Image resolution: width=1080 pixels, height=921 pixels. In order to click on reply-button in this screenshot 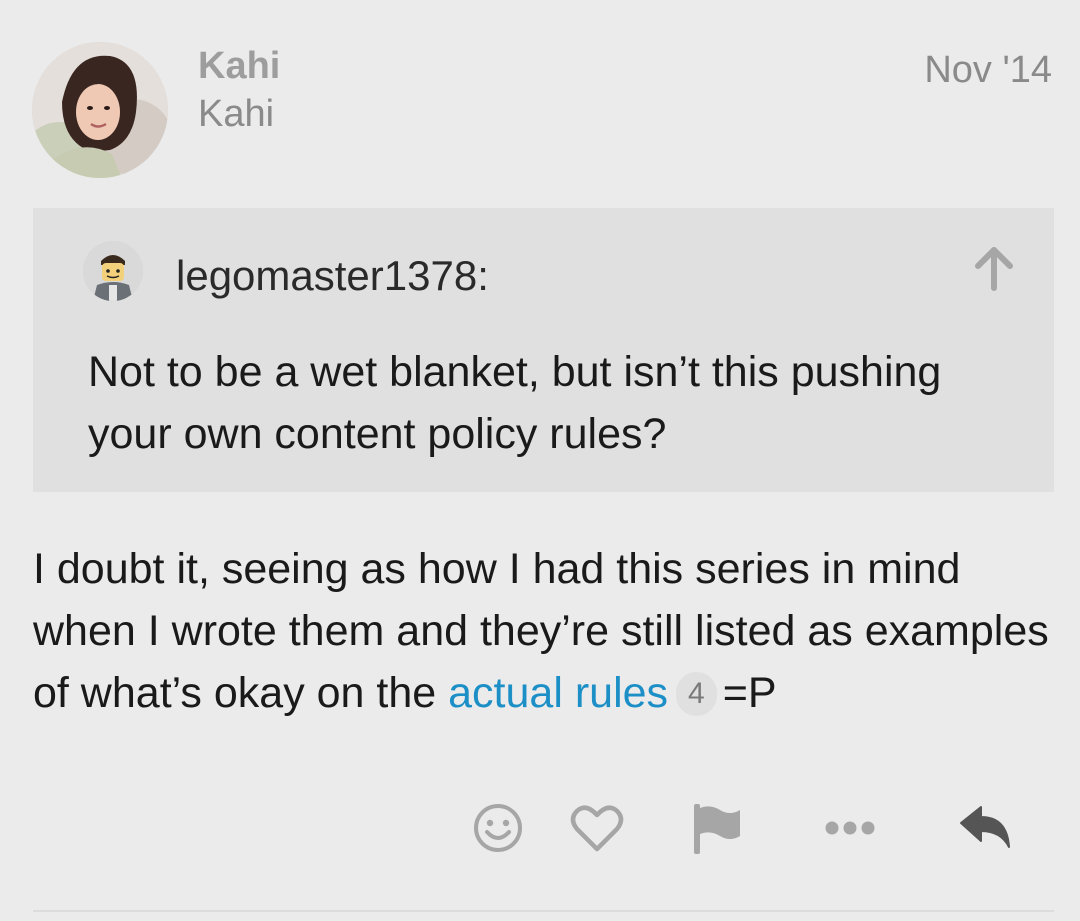, I will do `click(985, 828)`.